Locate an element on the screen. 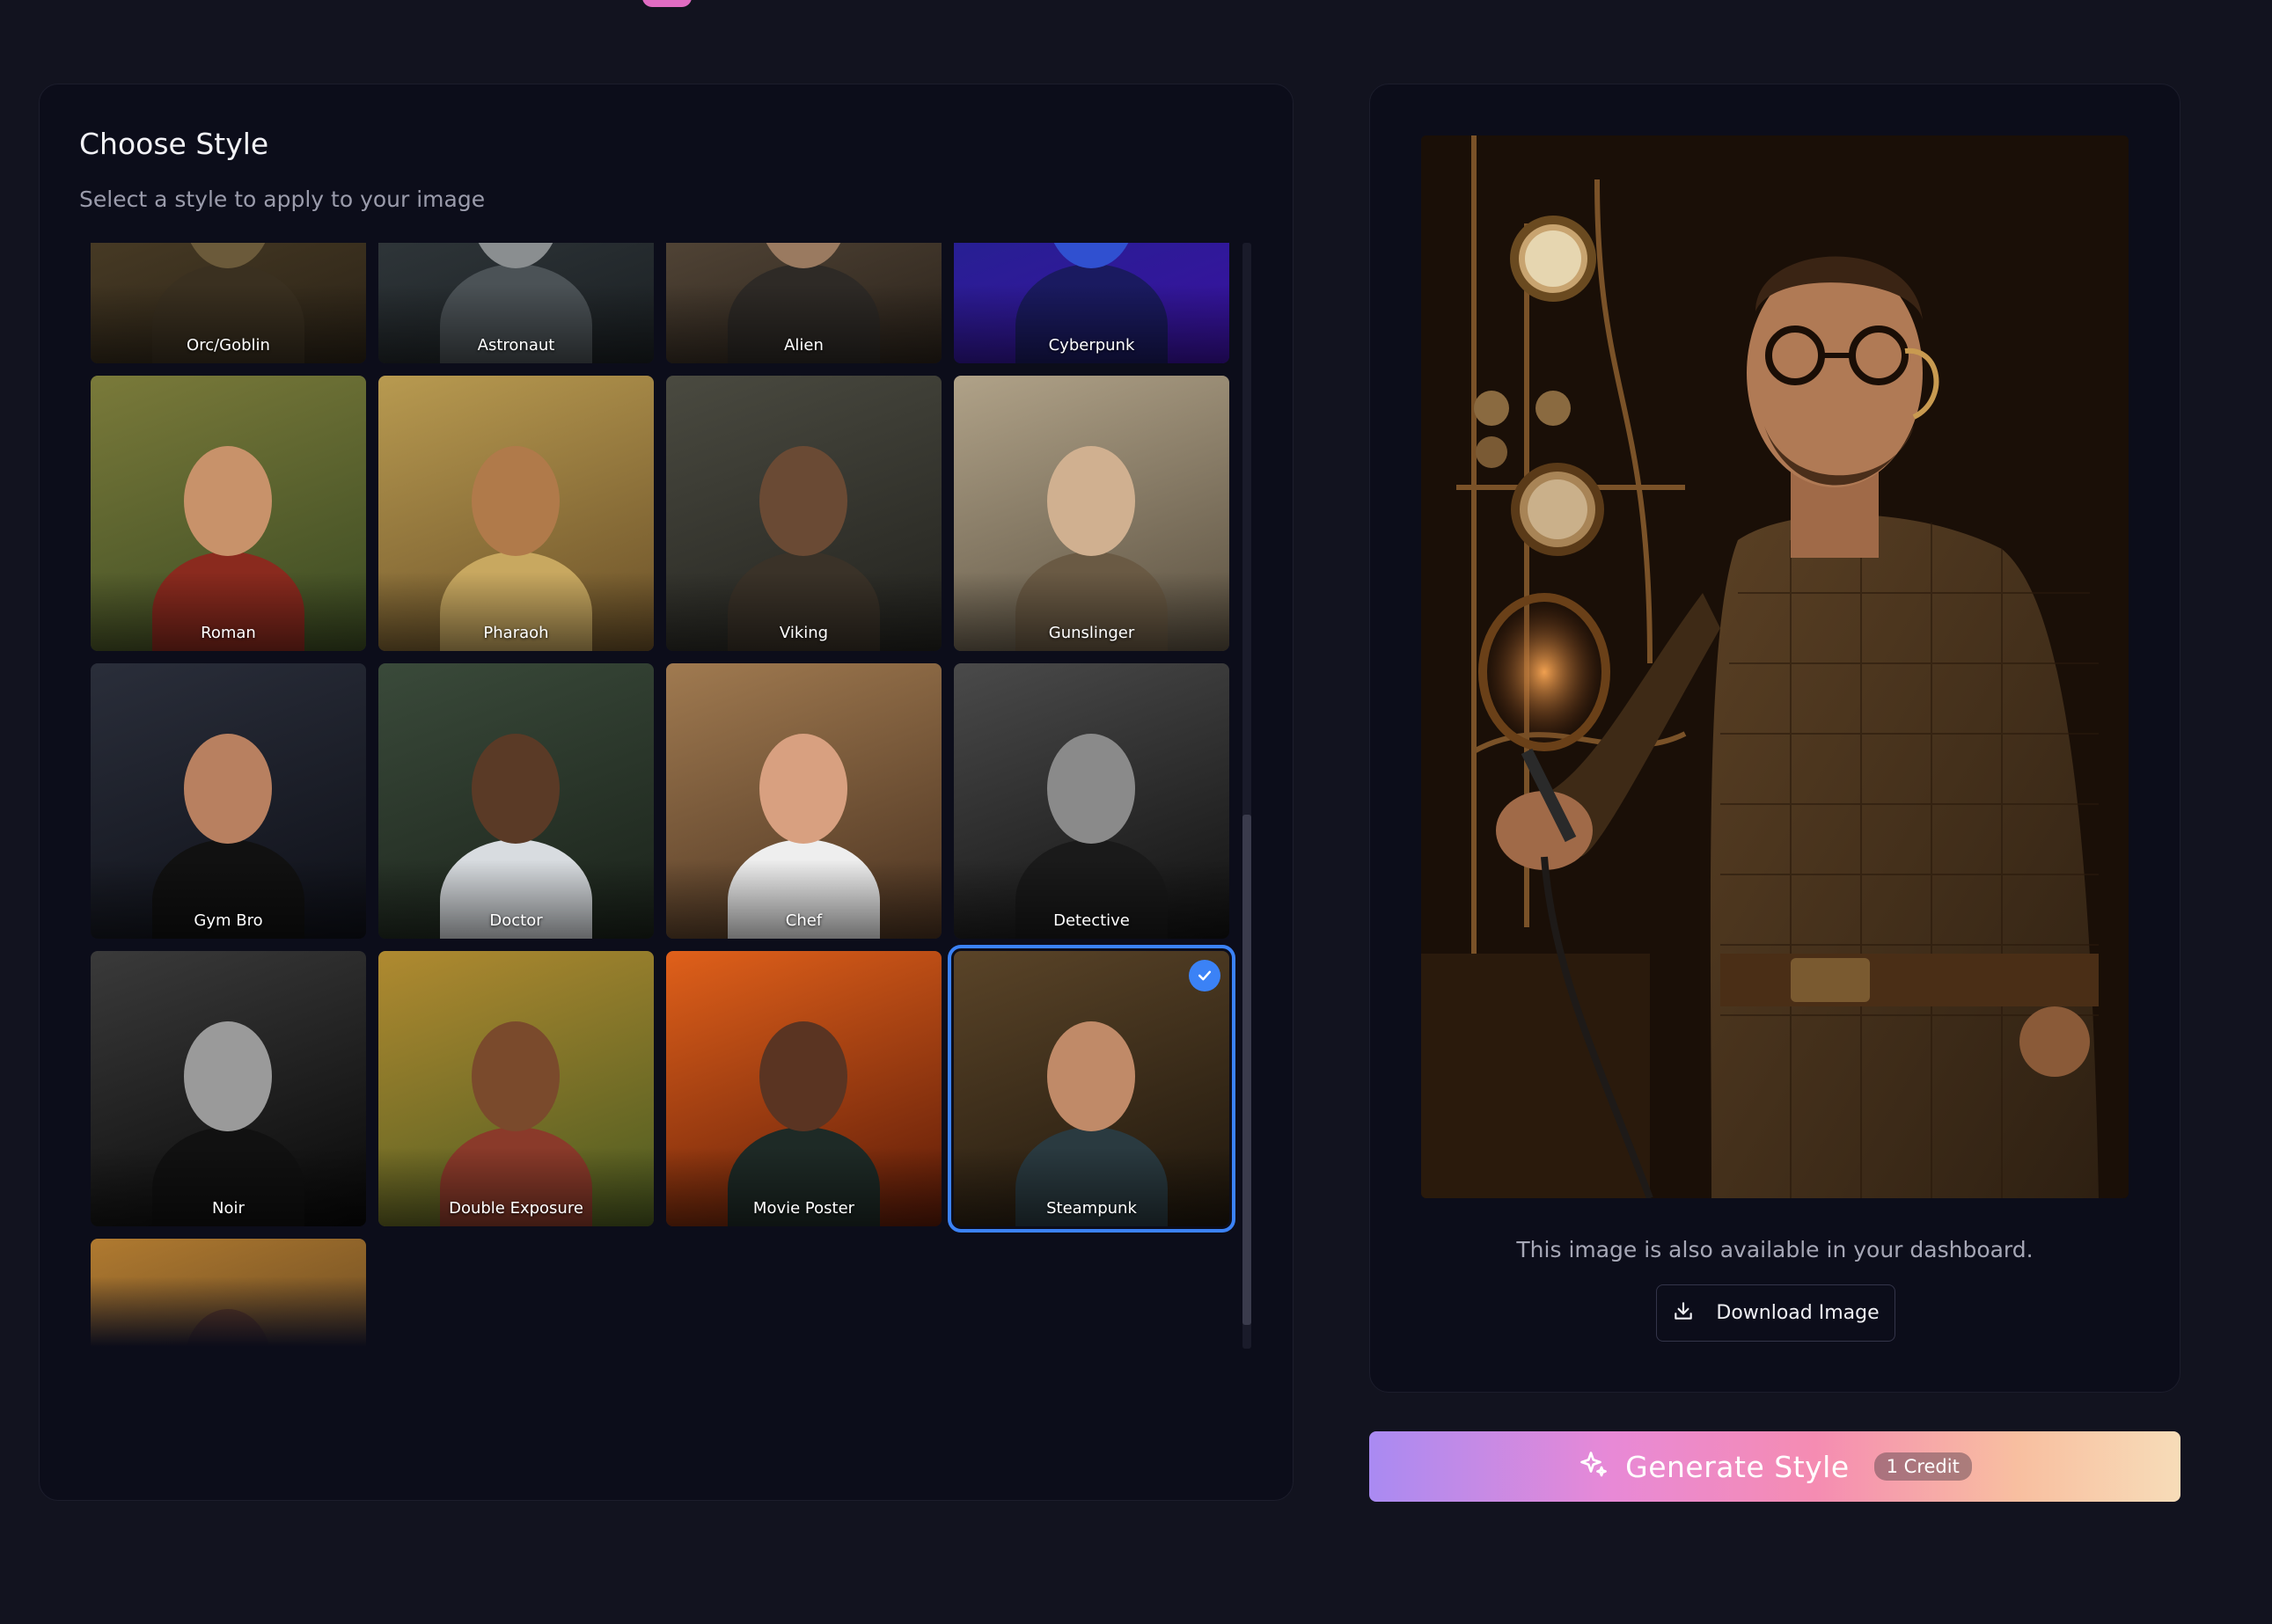 The height and width of the screenshot is (1624, 2272). style-tile-gym-bro: Gym Bro is located at coordinates (229, 801).